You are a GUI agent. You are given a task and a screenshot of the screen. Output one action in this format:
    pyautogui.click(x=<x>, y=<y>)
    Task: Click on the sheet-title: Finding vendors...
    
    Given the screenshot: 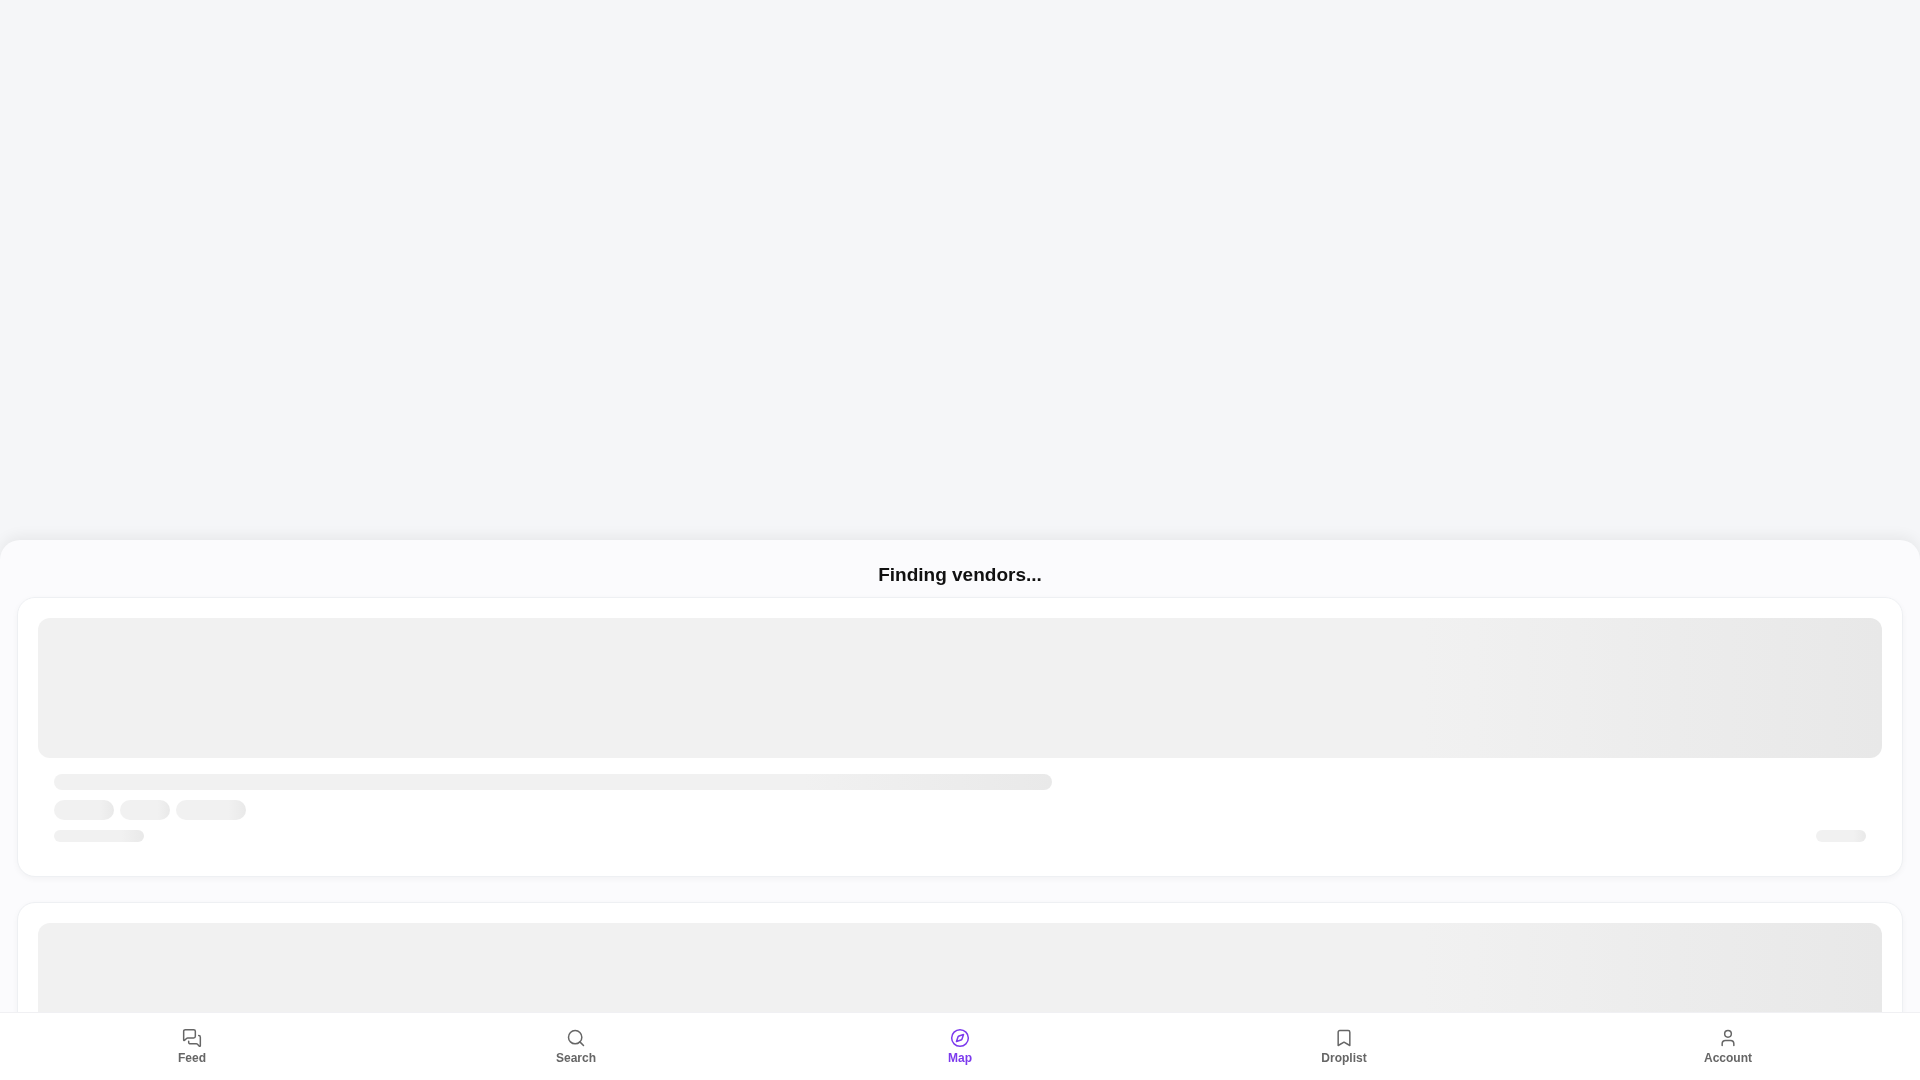 What is the action you would take?
    pyautogui.click(x=960, y=575)
    